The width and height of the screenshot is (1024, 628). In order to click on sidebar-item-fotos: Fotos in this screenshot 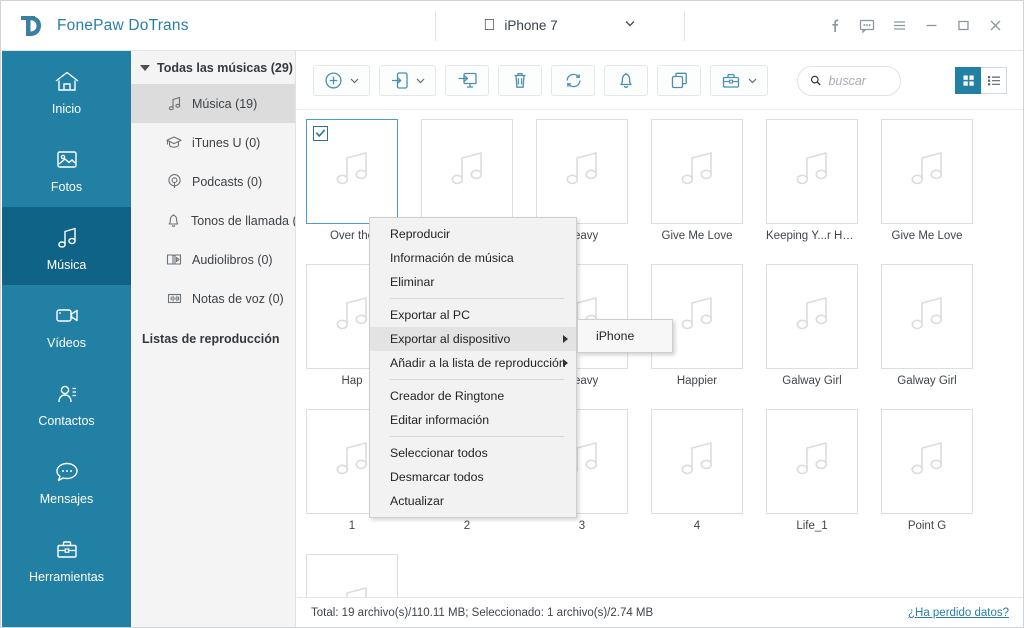, I will do `click(66, 168)`.